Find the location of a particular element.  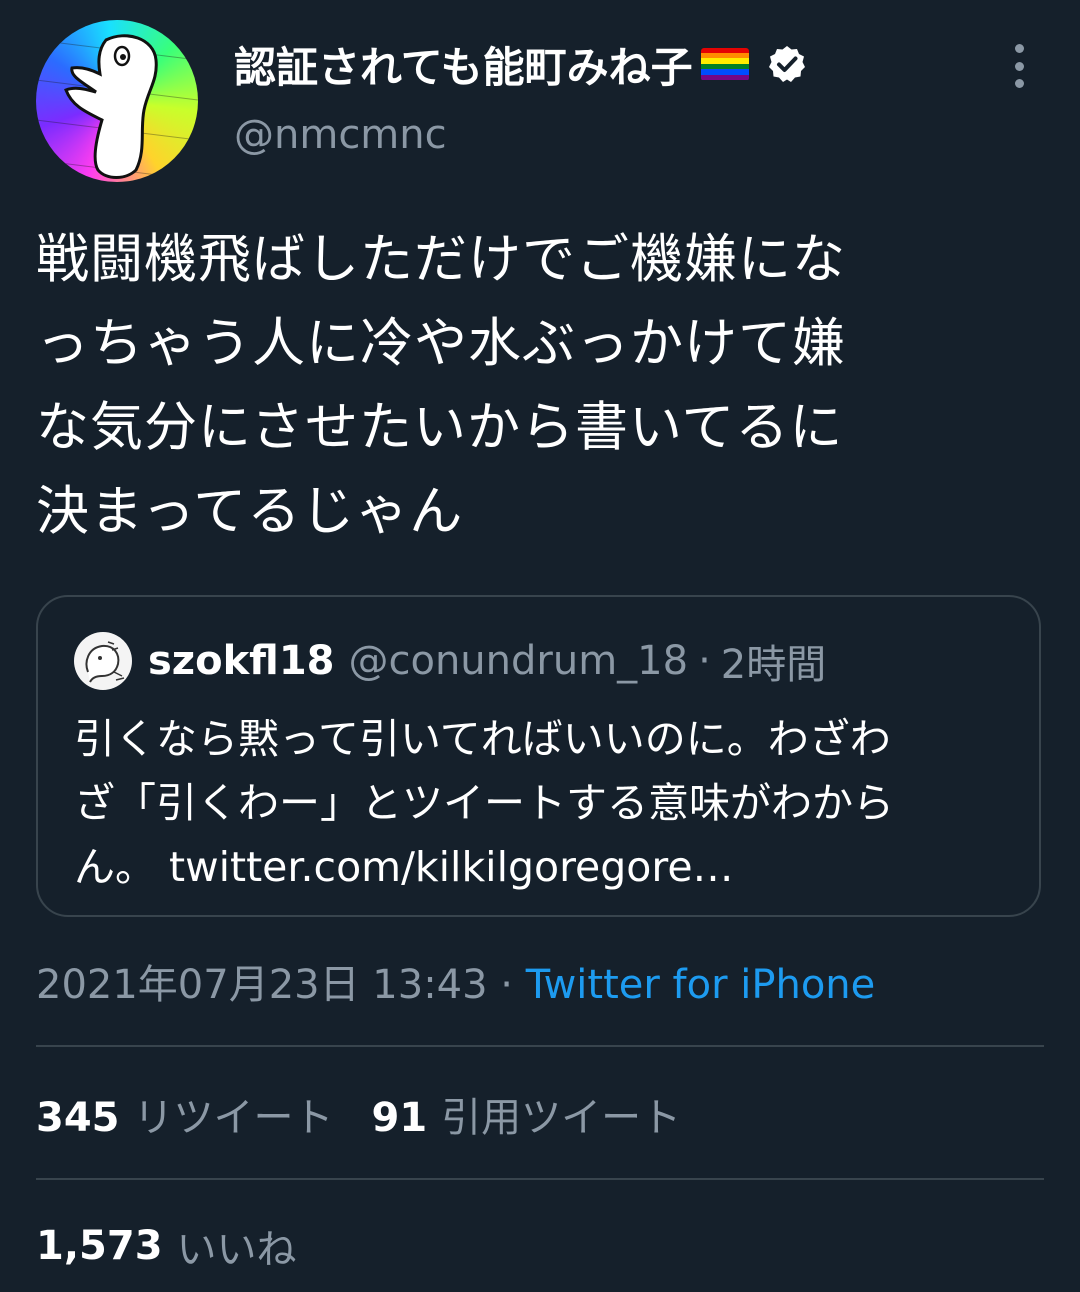

quotes-count: 91 is located at coordinates (399, 1118).